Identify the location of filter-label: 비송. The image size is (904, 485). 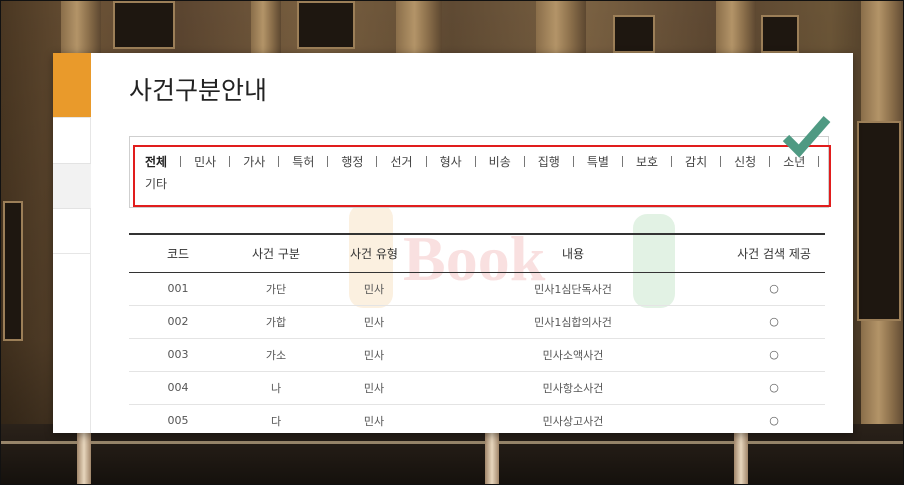
(499, 161).